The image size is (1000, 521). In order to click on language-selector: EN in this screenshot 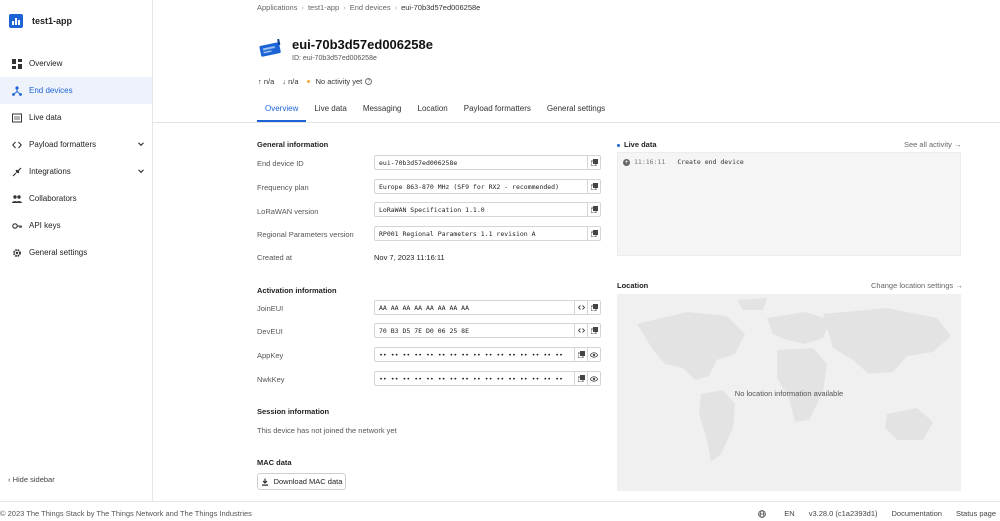, I will do `click(776, 513)`.